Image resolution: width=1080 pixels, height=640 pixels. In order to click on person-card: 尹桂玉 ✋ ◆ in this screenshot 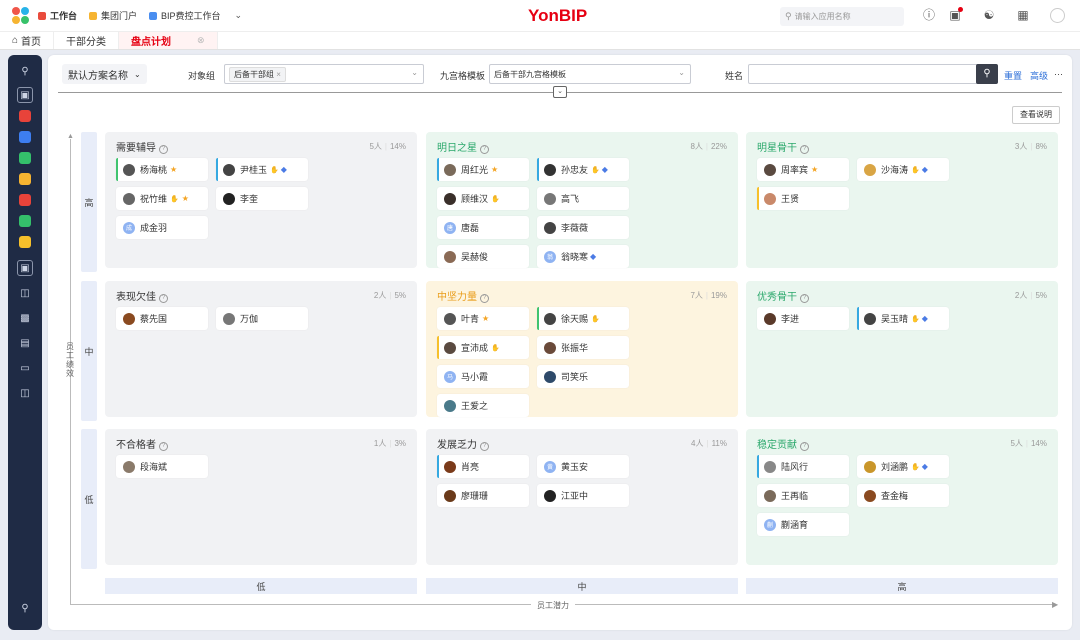, I will do `click(262, 169)`.